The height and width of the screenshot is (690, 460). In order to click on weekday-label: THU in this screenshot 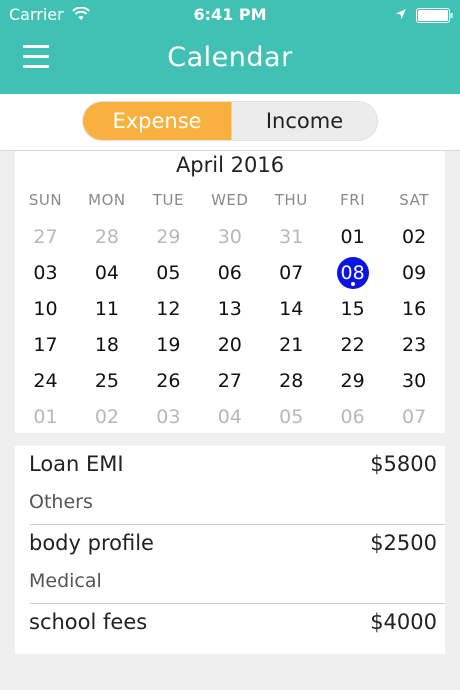, I will do `click(291, 200)`.